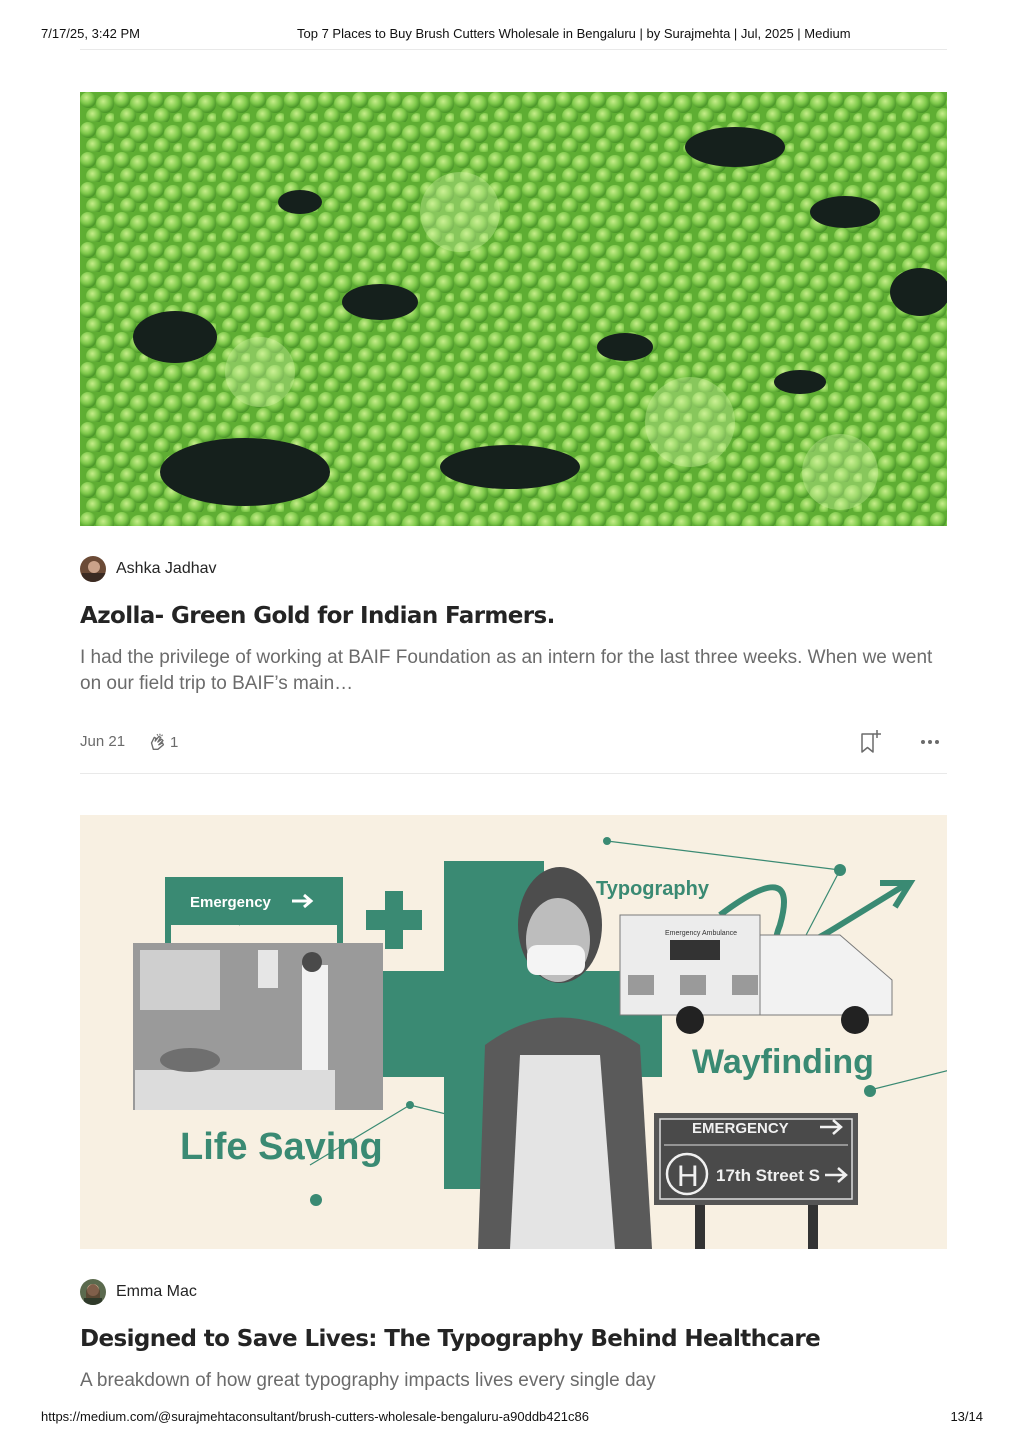  I want to click on print-datetime: 7/17/25, 3:42 PM, so click(91, 33).